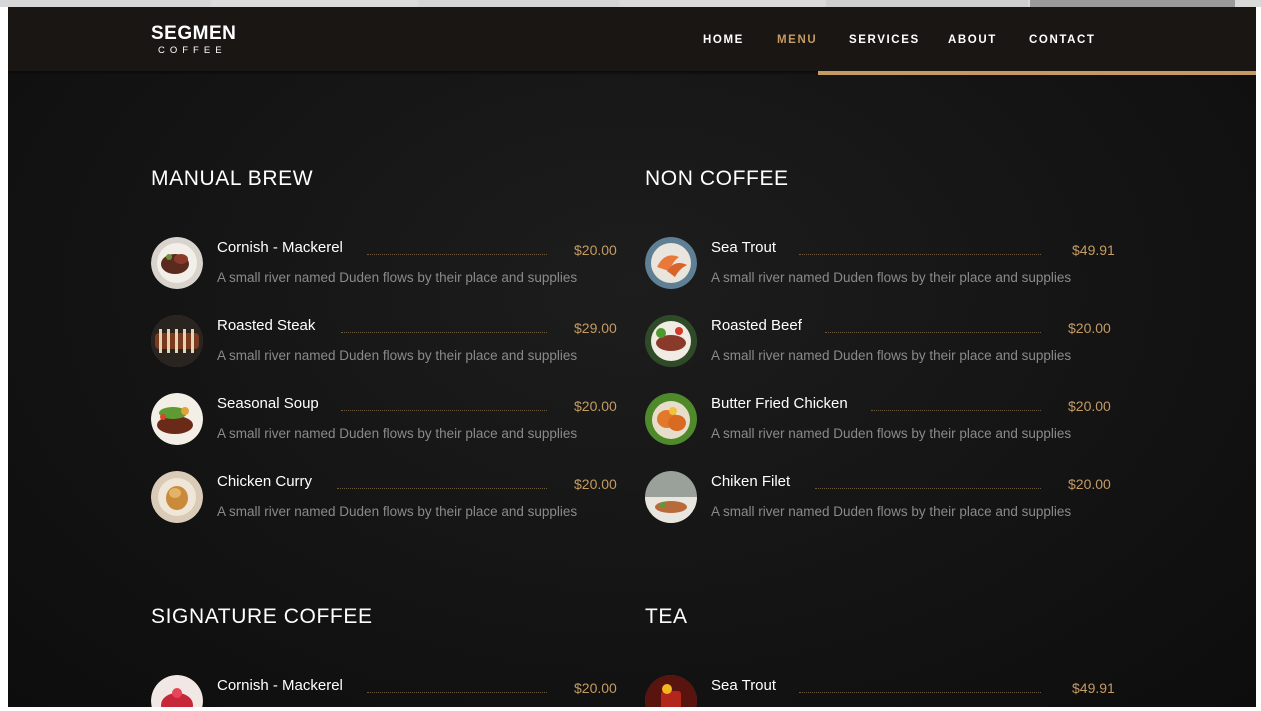  Describe the element at coordinates (671, 341) in the screenshot. I see `beef-salad-plate-image` at that location.